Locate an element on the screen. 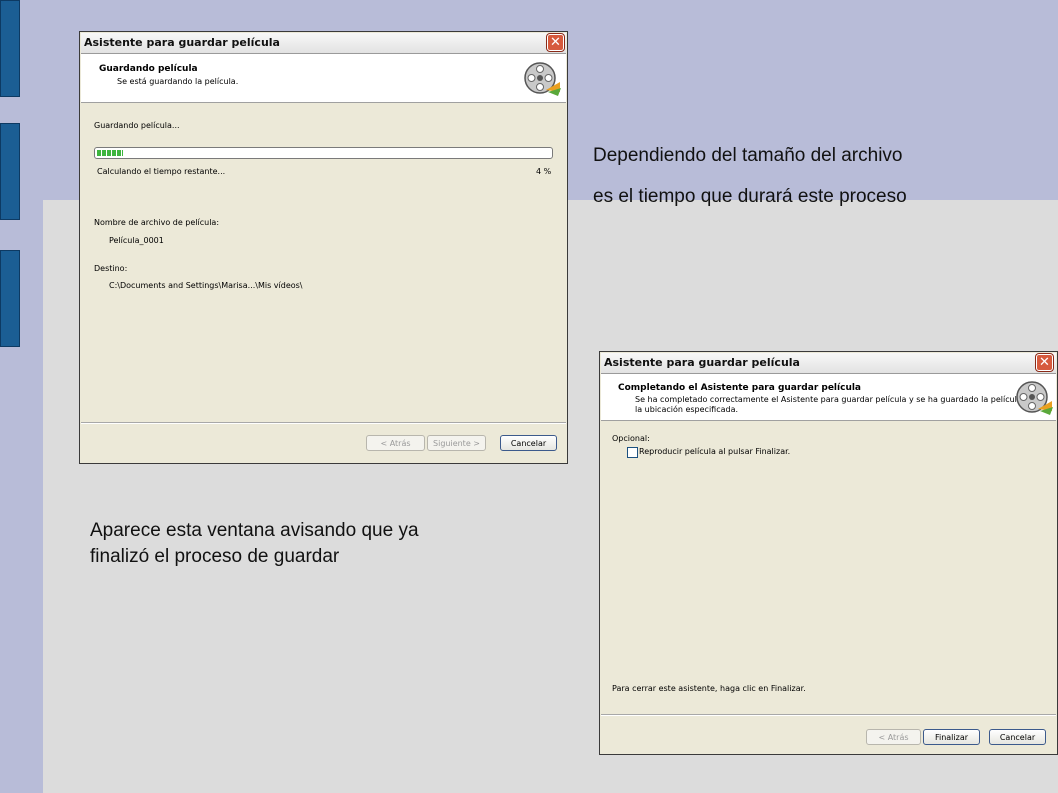  finish-button: Finalizar is located at coordinates (951, 737).